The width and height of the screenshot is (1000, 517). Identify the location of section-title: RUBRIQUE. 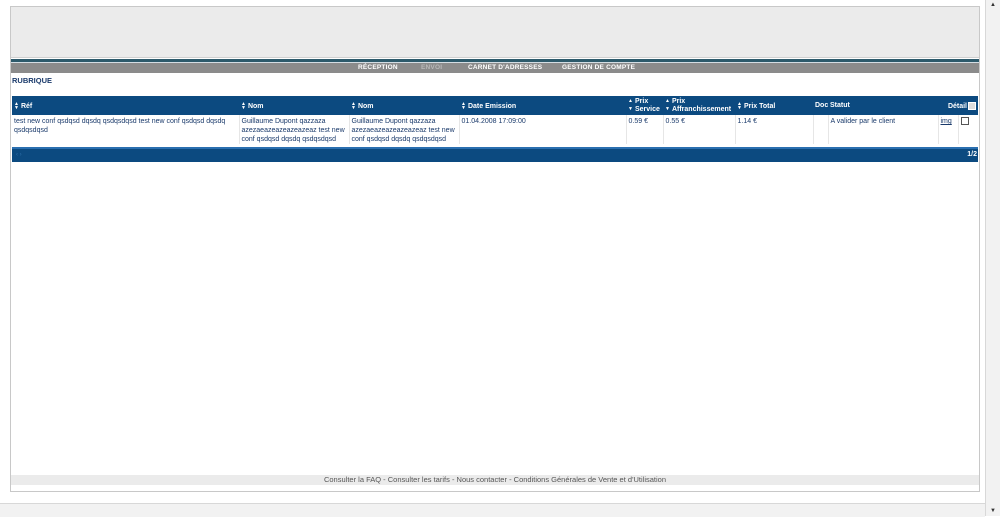
(32, 80).